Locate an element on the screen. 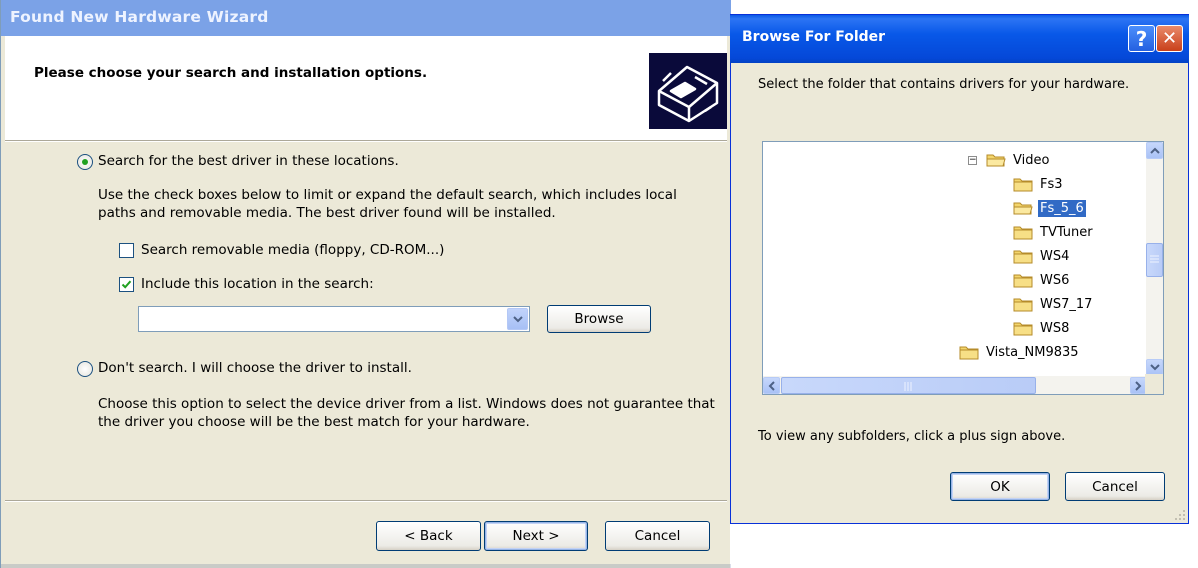  next-button: Next > is located at coordinates (536, 536).